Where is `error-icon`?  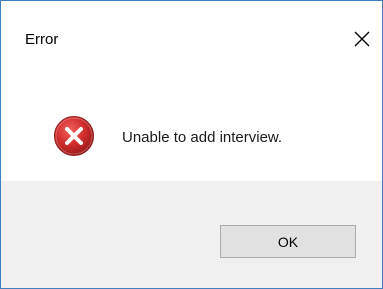 error-icon is located at coordinates (74, 136).